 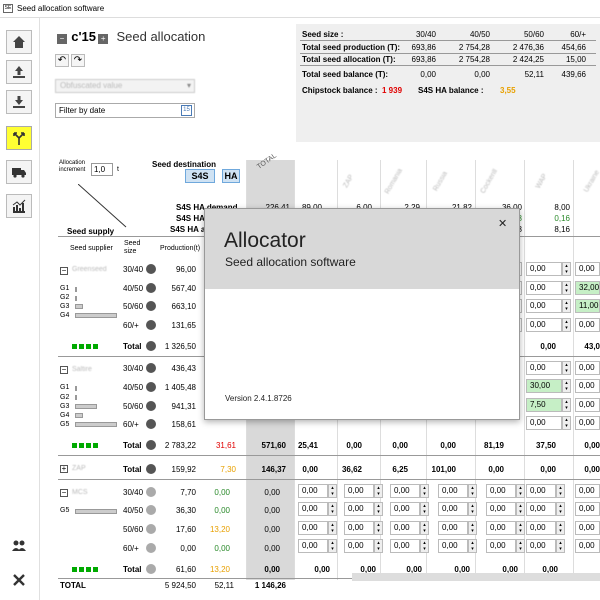 I want to click on date-filter-input: Filter by date 15, so click(x=125, y=110).